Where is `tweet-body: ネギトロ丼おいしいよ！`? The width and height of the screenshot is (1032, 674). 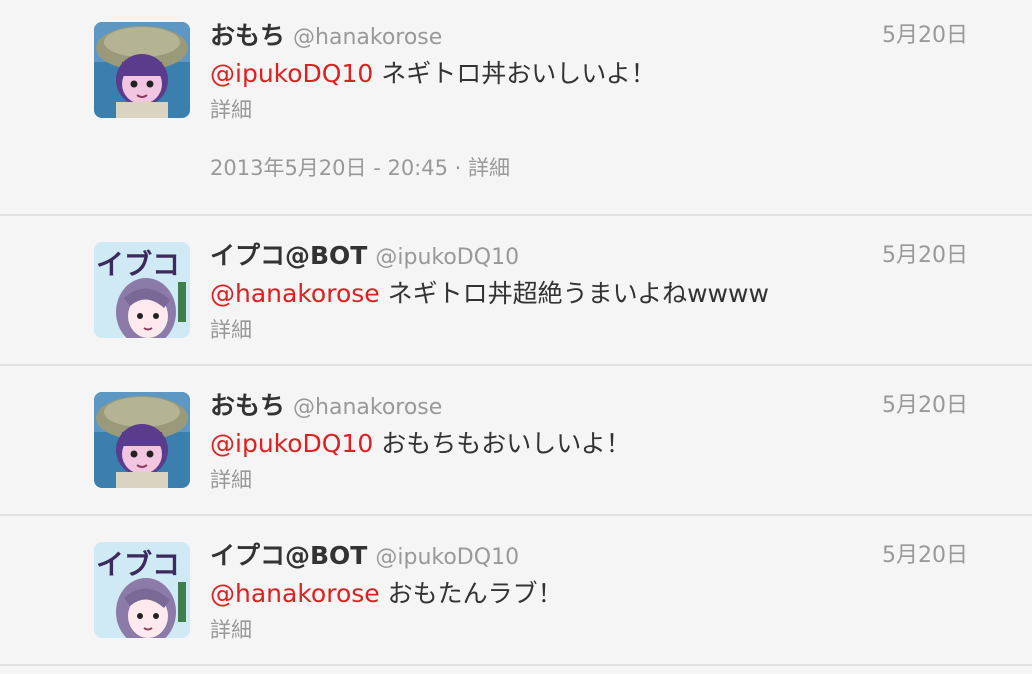
tweet-body: ネギトロ丼おいしいよ！ is located at coordinates (514, 73).